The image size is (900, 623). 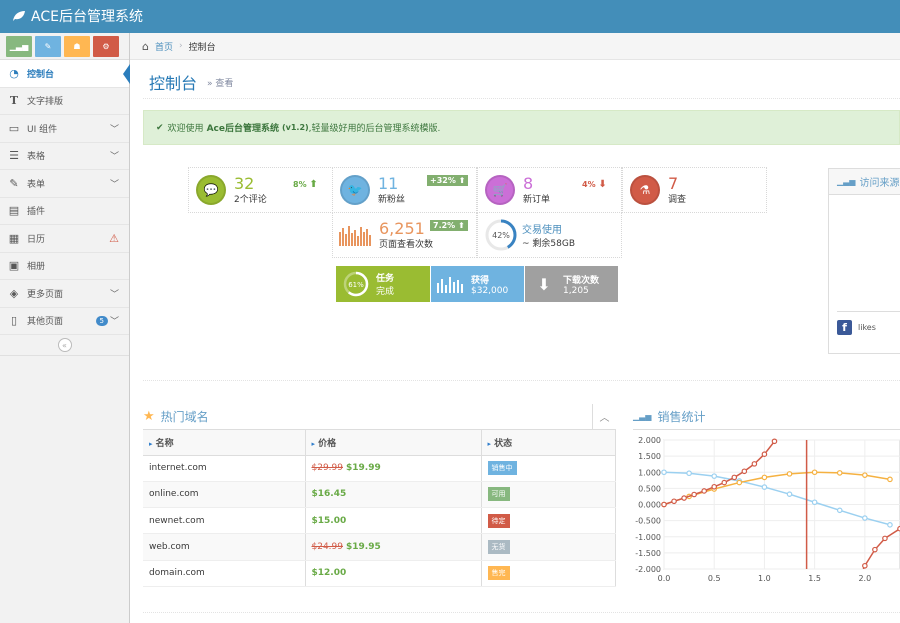 I want to click on table-row: online.com $16.45 可用, so click(x=379, y=495).